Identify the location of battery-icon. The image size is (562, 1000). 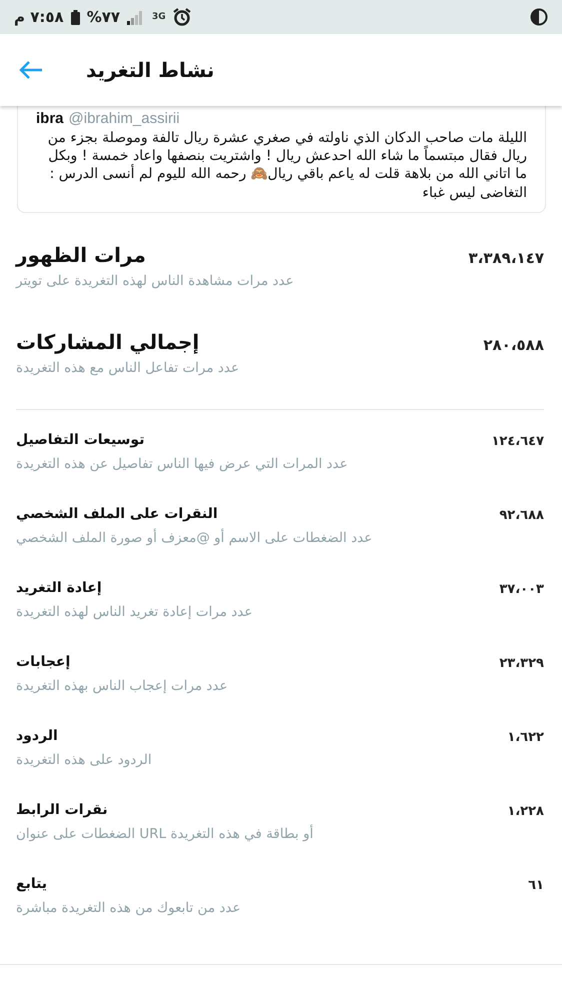
(75, 17).